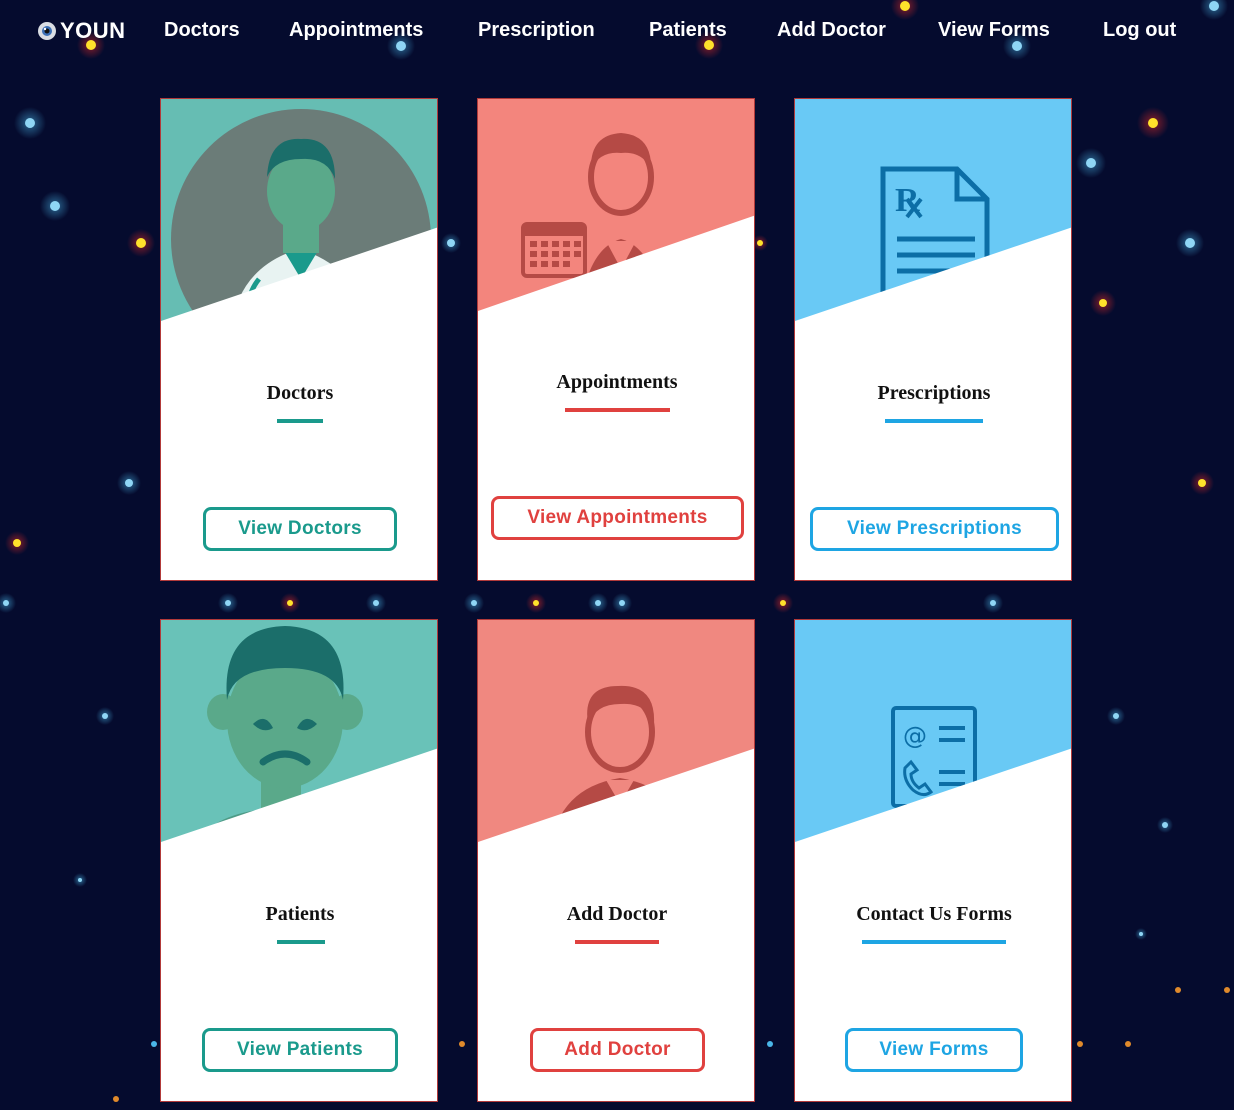 The height and width of the screenshot is (1110, 1234). I want to click on card-title-doctors: Doctors, so click(300, 393).